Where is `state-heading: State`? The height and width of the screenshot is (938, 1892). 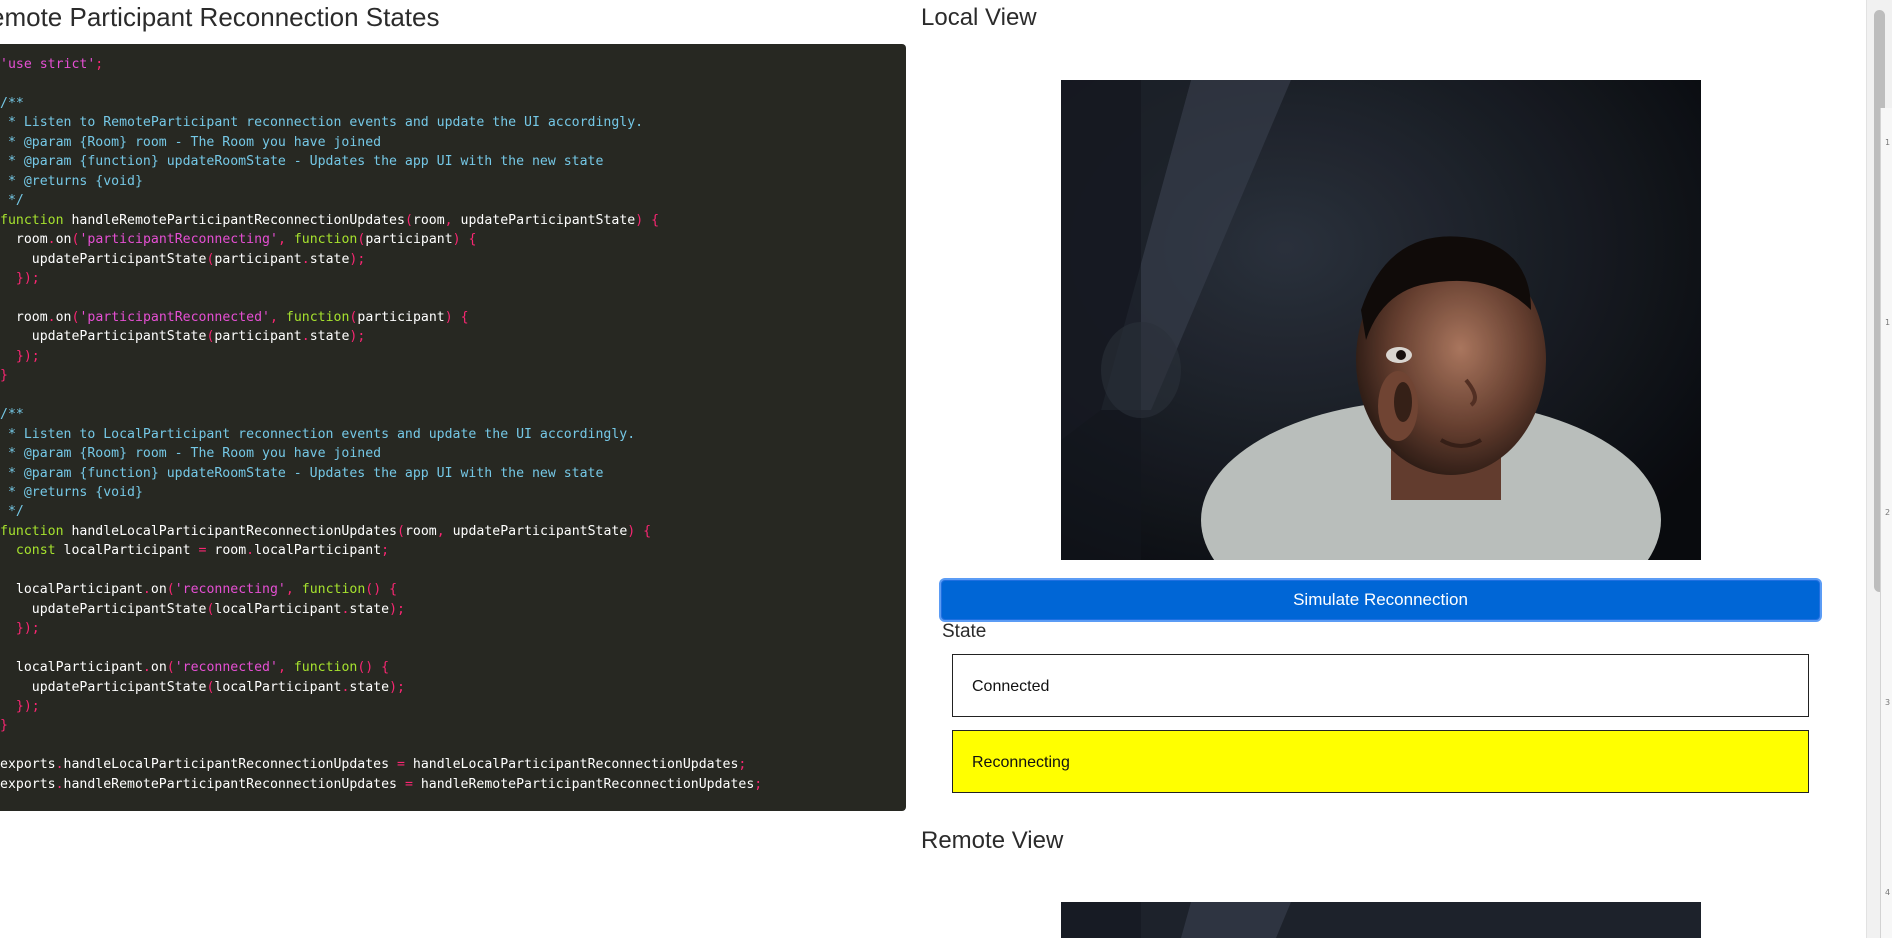
state-heading: State is located at coordinates (964, 631).